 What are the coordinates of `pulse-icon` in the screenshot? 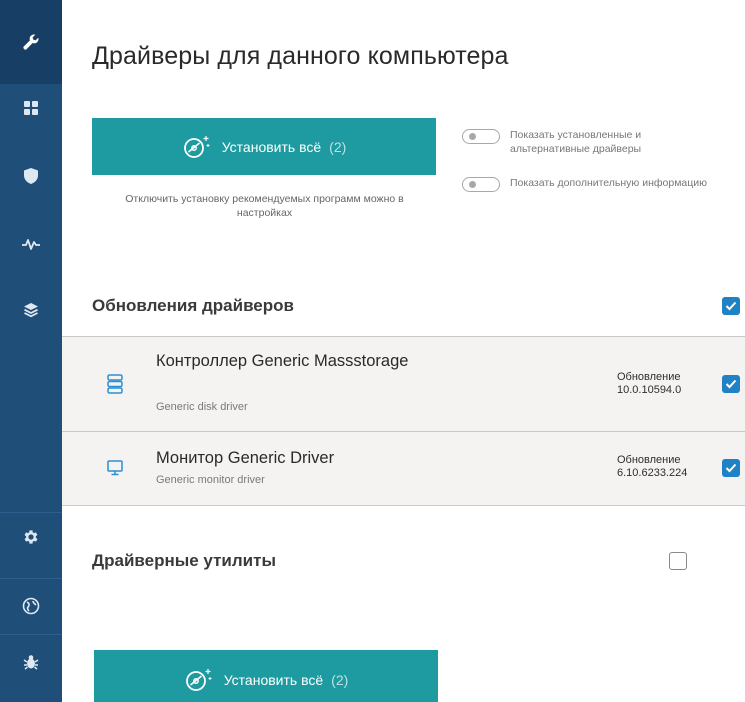 It's located at (31, 244).